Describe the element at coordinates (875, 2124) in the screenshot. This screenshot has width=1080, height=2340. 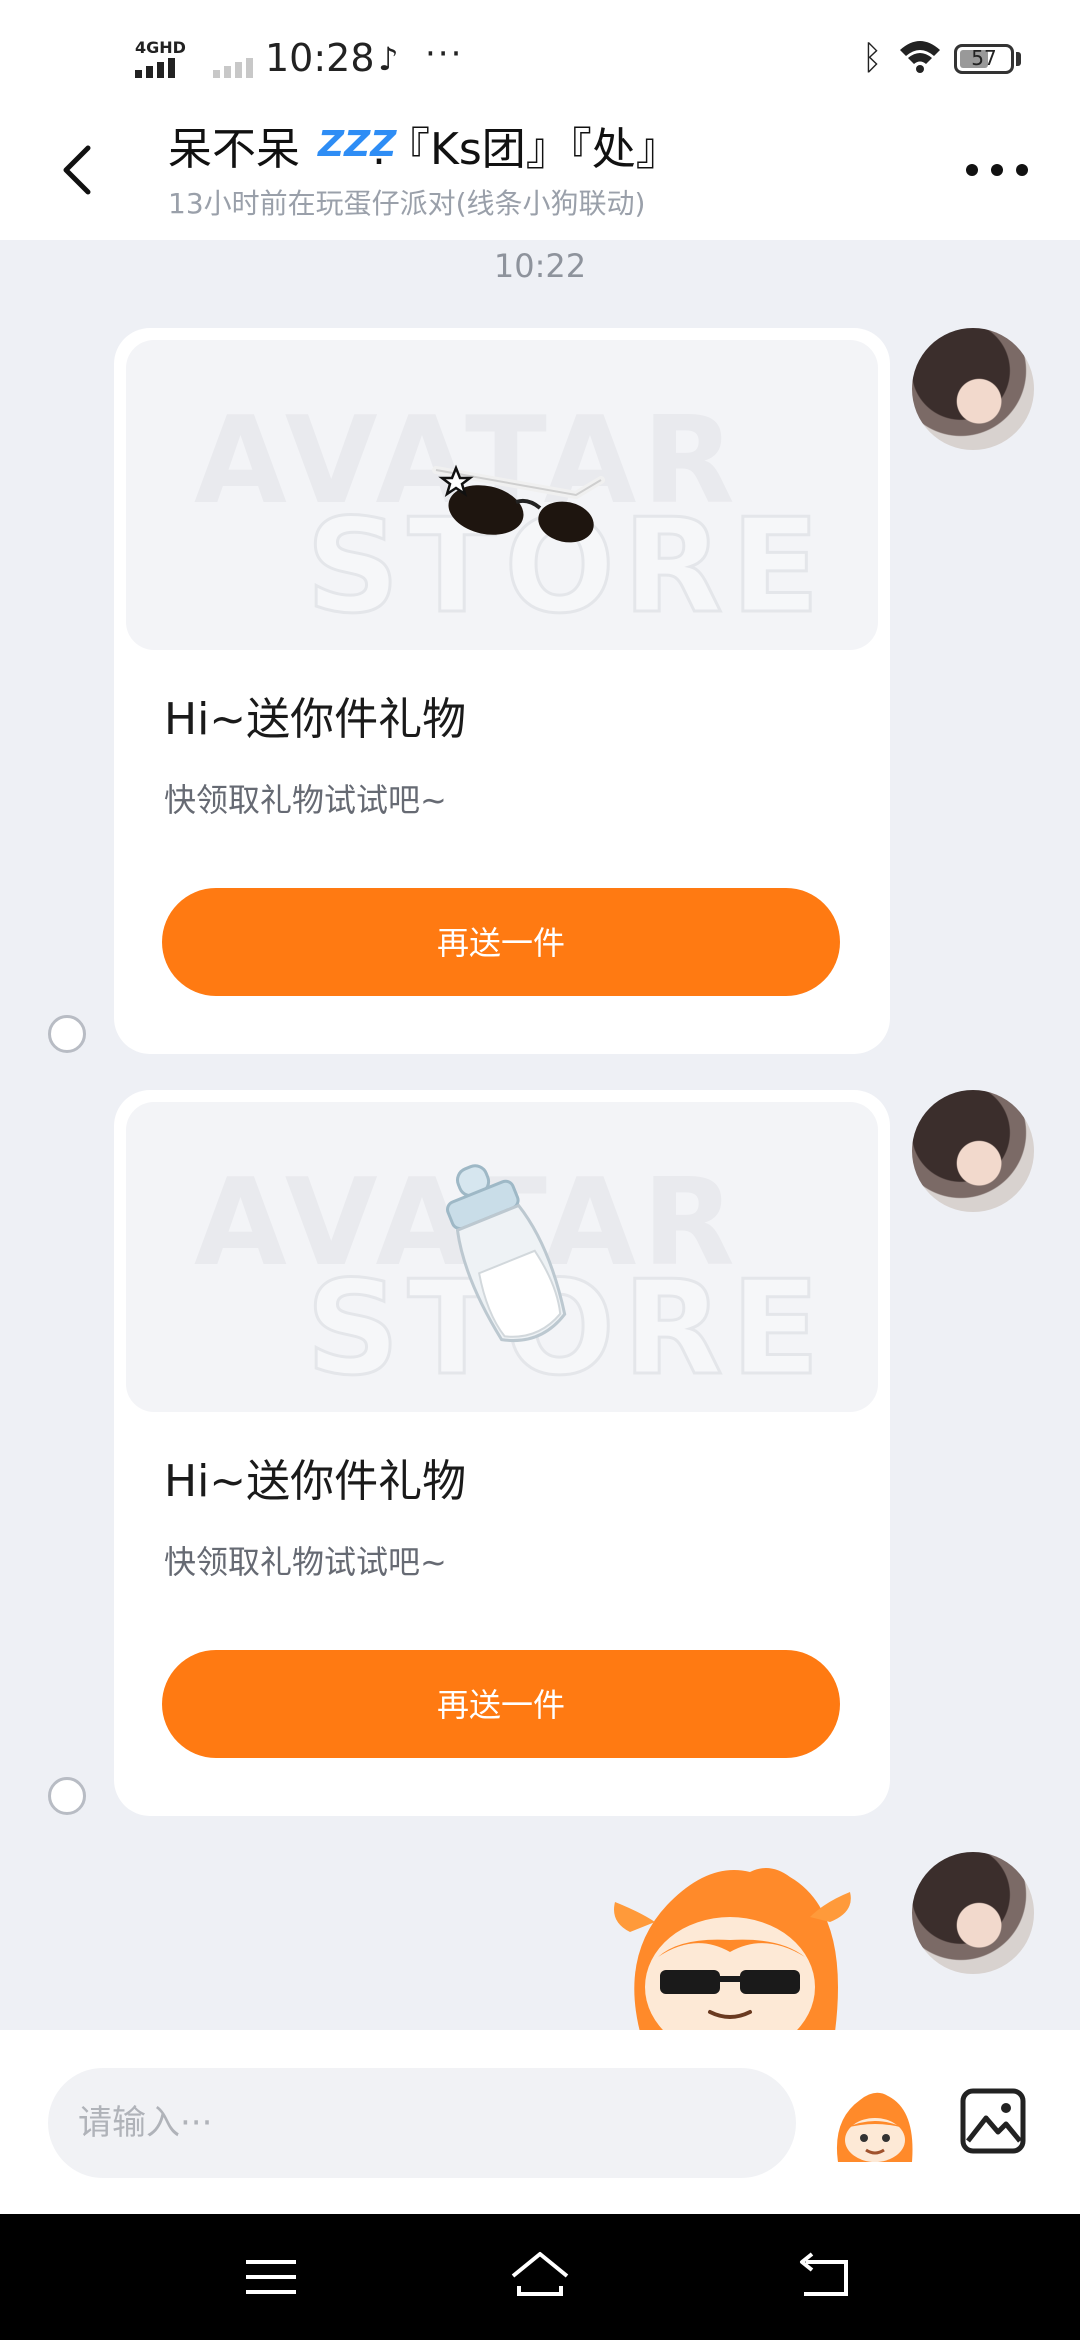
I see `emoji-sticker-button-icon` at that location.